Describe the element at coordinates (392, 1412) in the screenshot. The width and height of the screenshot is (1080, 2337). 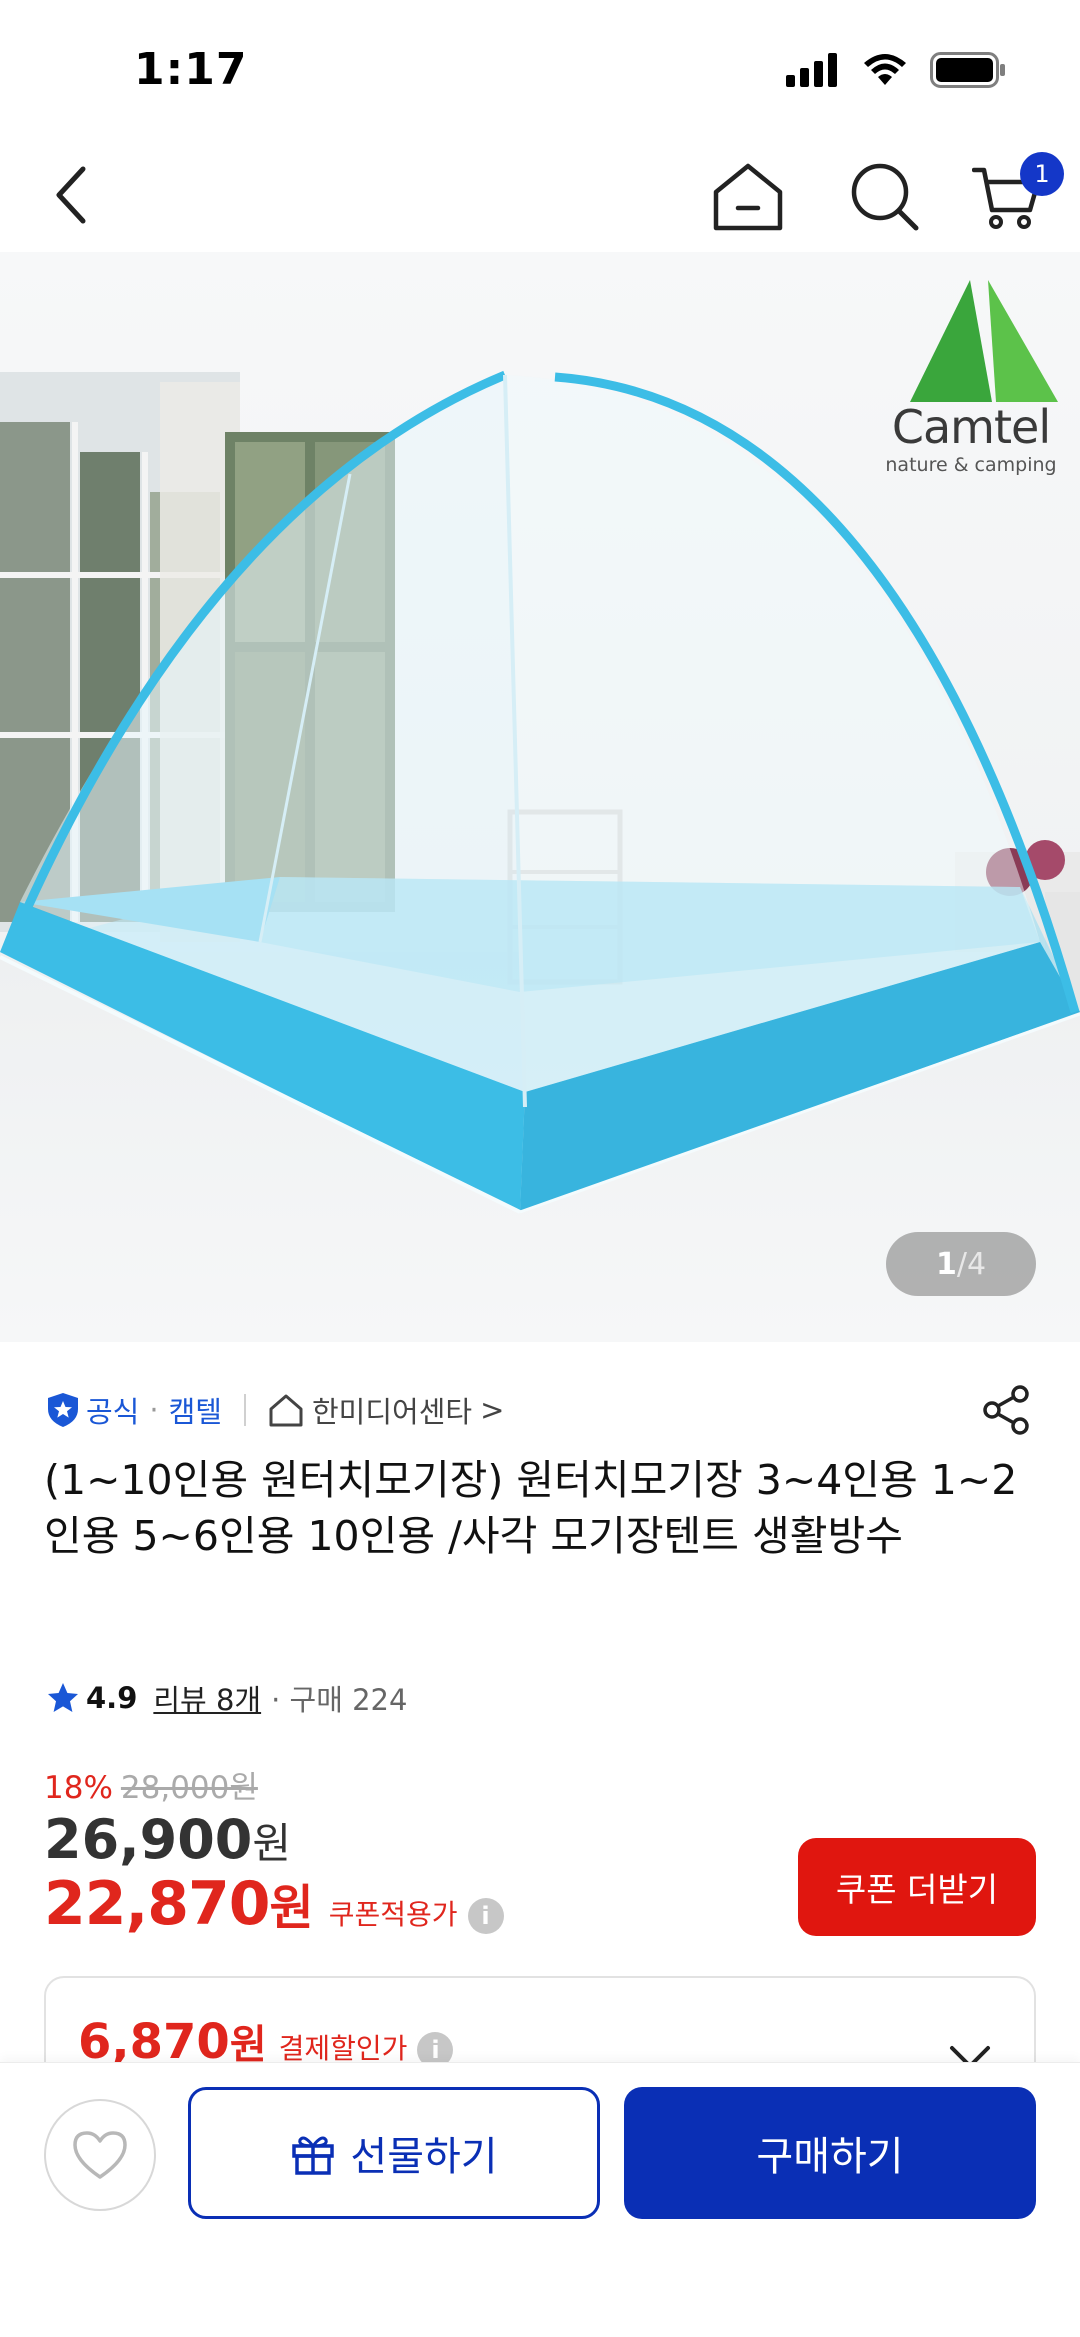
I see `shop-name: 한미디어센타` at that location.